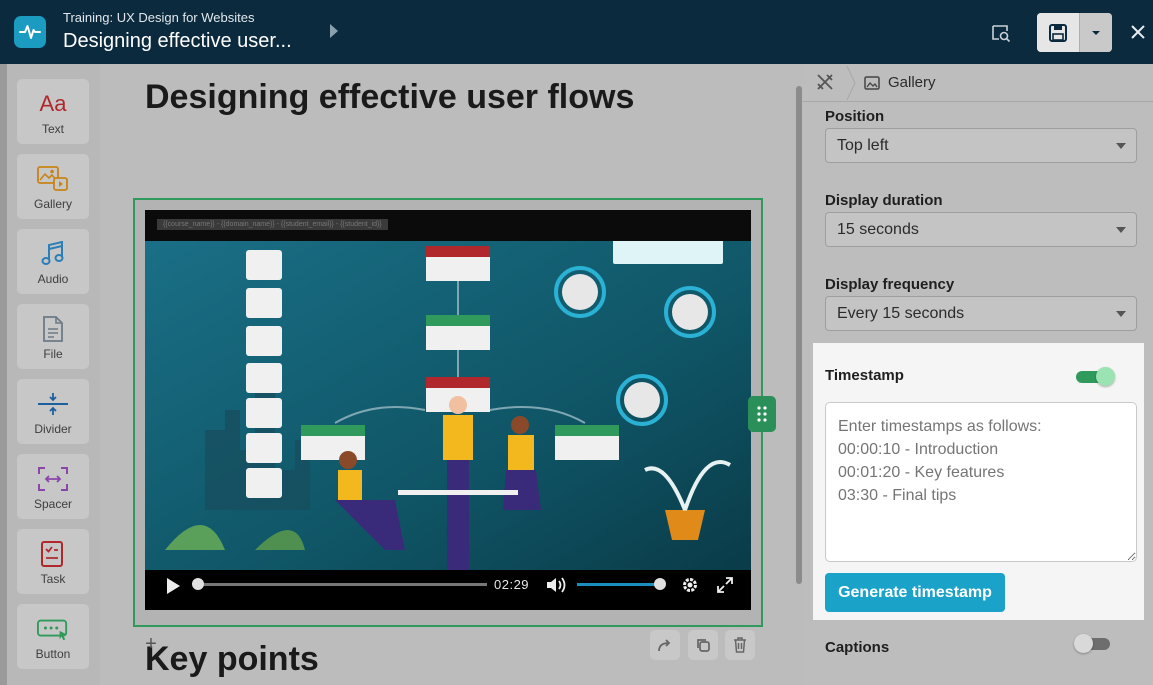 Image resolution: width=1153 pixels, height=685 pixels. Describe the element at coordinates (863, 145) in the screenshot. I see `position-value: Top left` at that location.